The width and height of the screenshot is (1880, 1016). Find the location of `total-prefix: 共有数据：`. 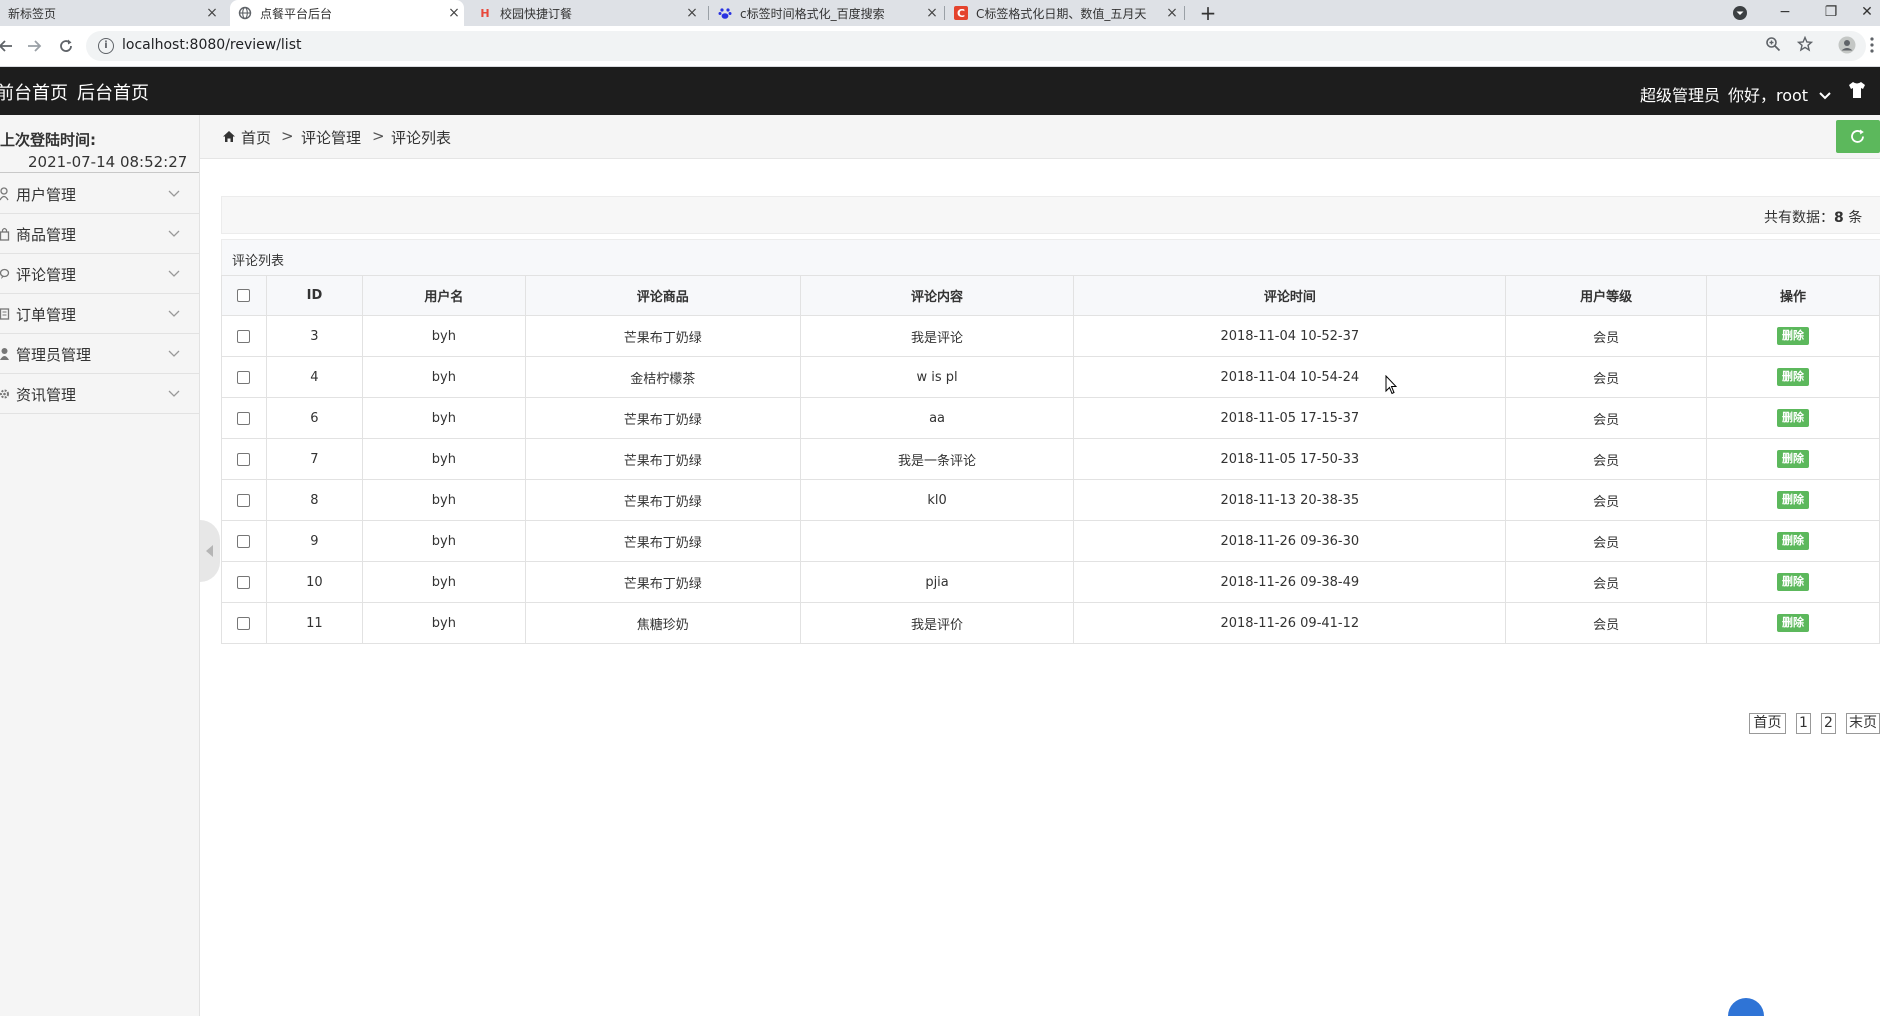

total-prefix: 共有数据： is located at coordinates (1799, 218).